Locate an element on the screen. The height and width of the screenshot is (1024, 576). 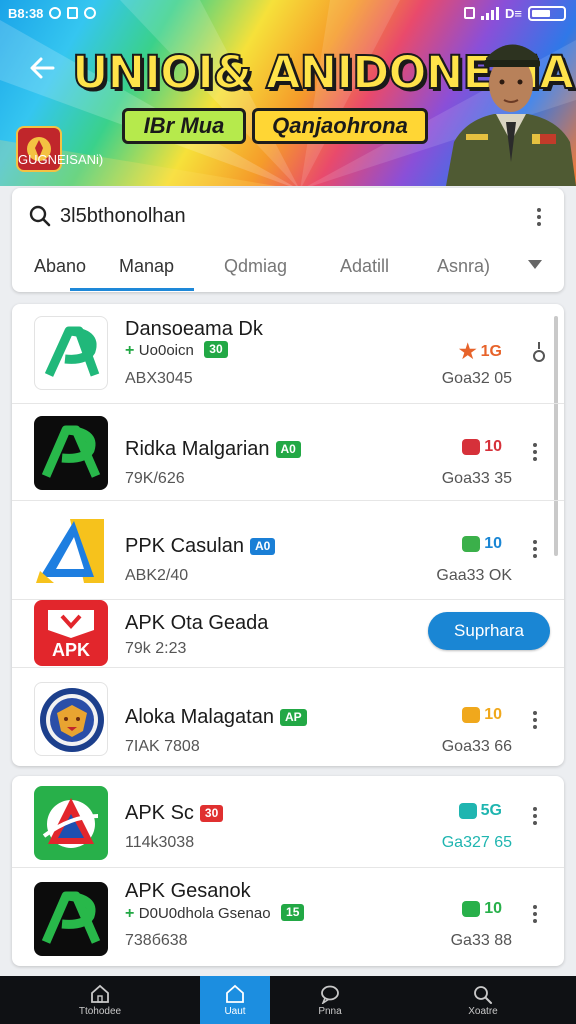
app-rating: 5G is located at coordinates (480, 811).